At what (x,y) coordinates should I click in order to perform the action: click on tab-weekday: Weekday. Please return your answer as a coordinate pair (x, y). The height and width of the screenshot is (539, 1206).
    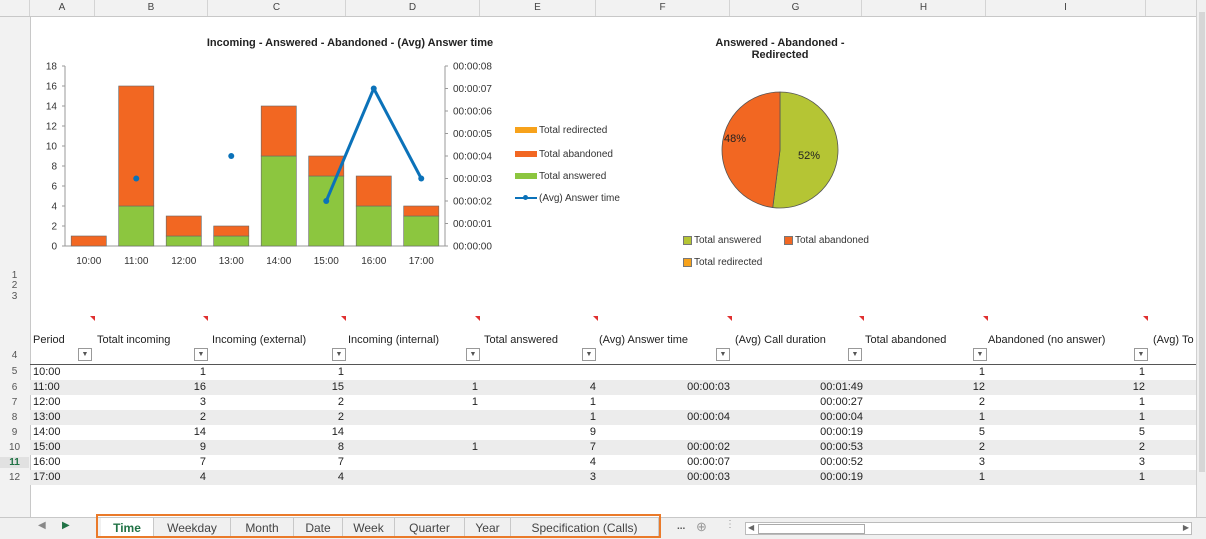
    Looking at the image, I should click on (192, 528).